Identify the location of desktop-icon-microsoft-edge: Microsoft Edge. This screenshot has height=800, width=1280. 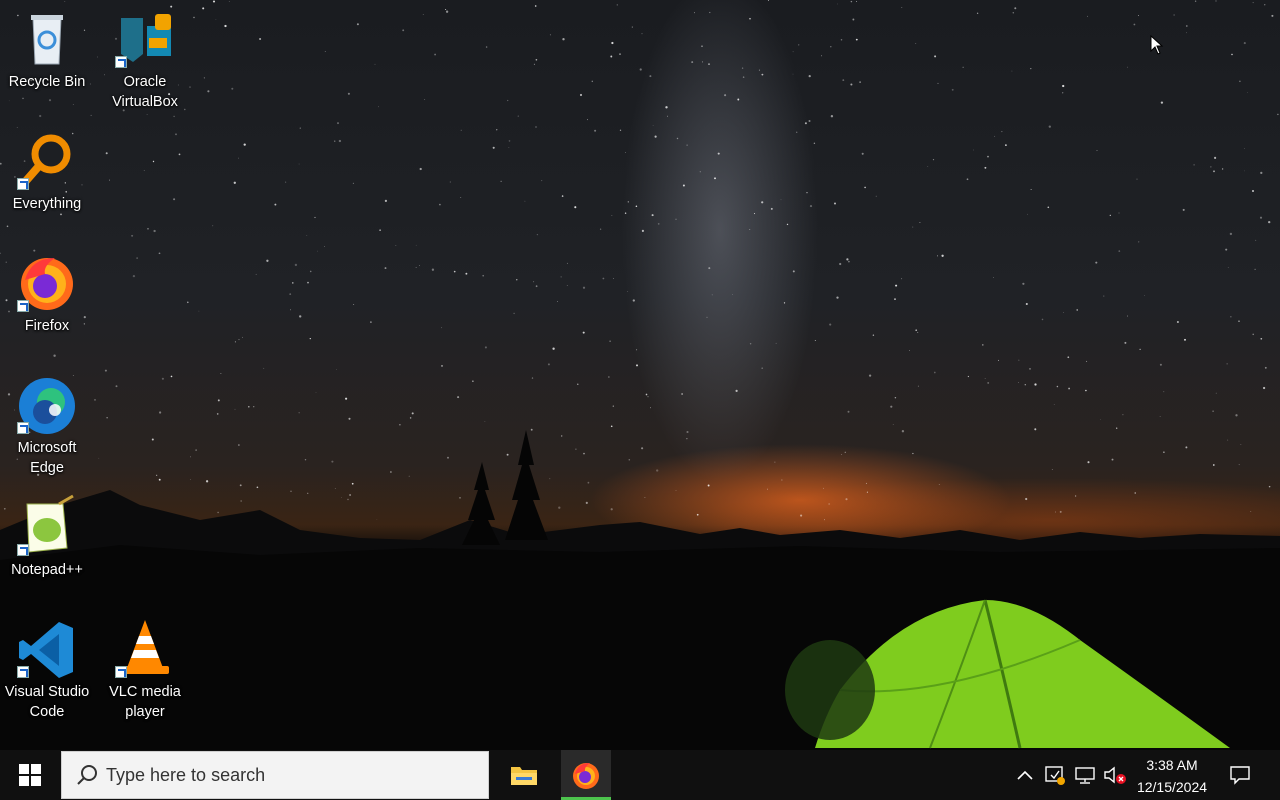
(47, 422).